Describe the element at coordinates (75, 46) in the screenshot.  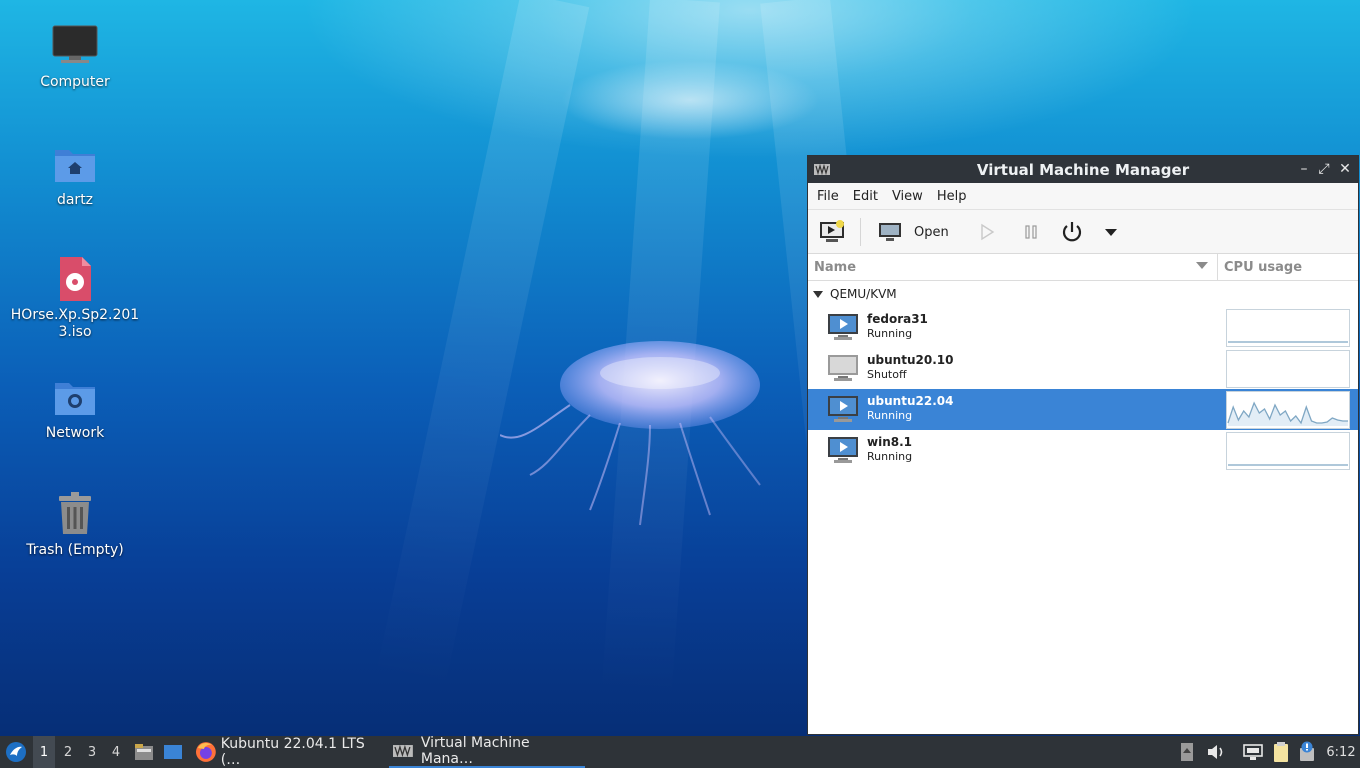
I see `computer-icon` at that location.